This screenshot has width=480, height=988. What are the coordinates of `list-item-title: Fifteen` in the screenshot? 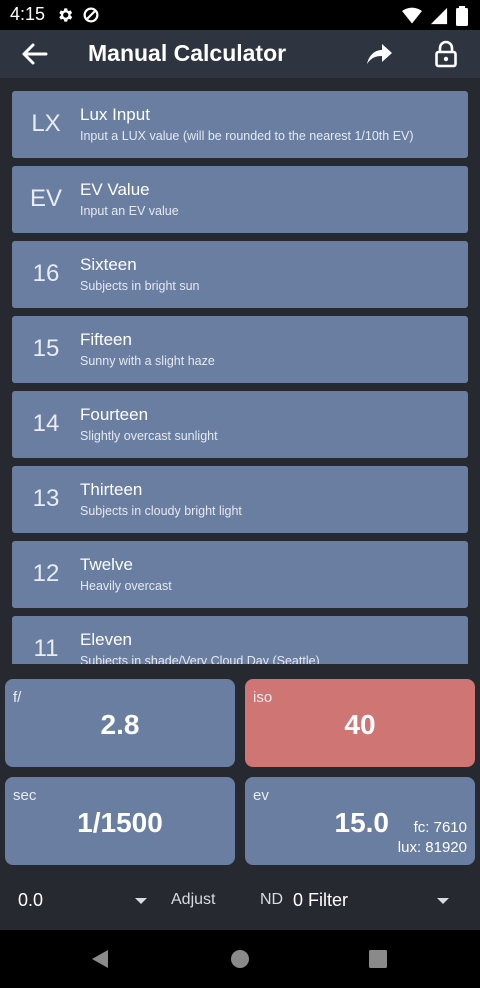 It's located at (106, 339).